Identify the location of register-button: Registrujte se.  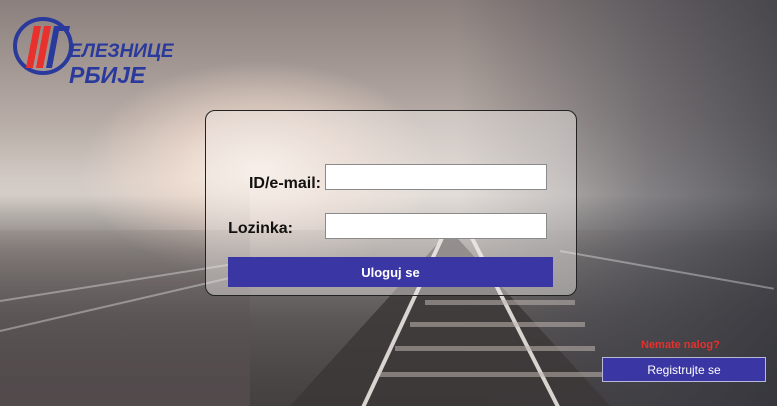
(684, 369).